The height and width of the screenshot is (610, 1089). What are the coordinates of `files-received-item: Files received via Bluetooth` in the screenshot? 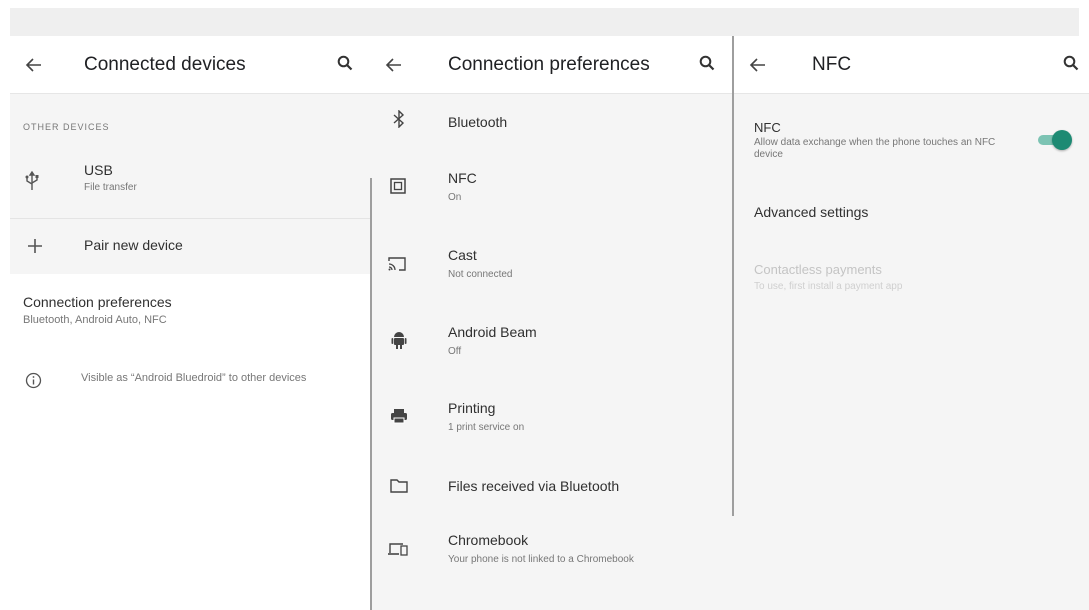 It's located at (552, 486).